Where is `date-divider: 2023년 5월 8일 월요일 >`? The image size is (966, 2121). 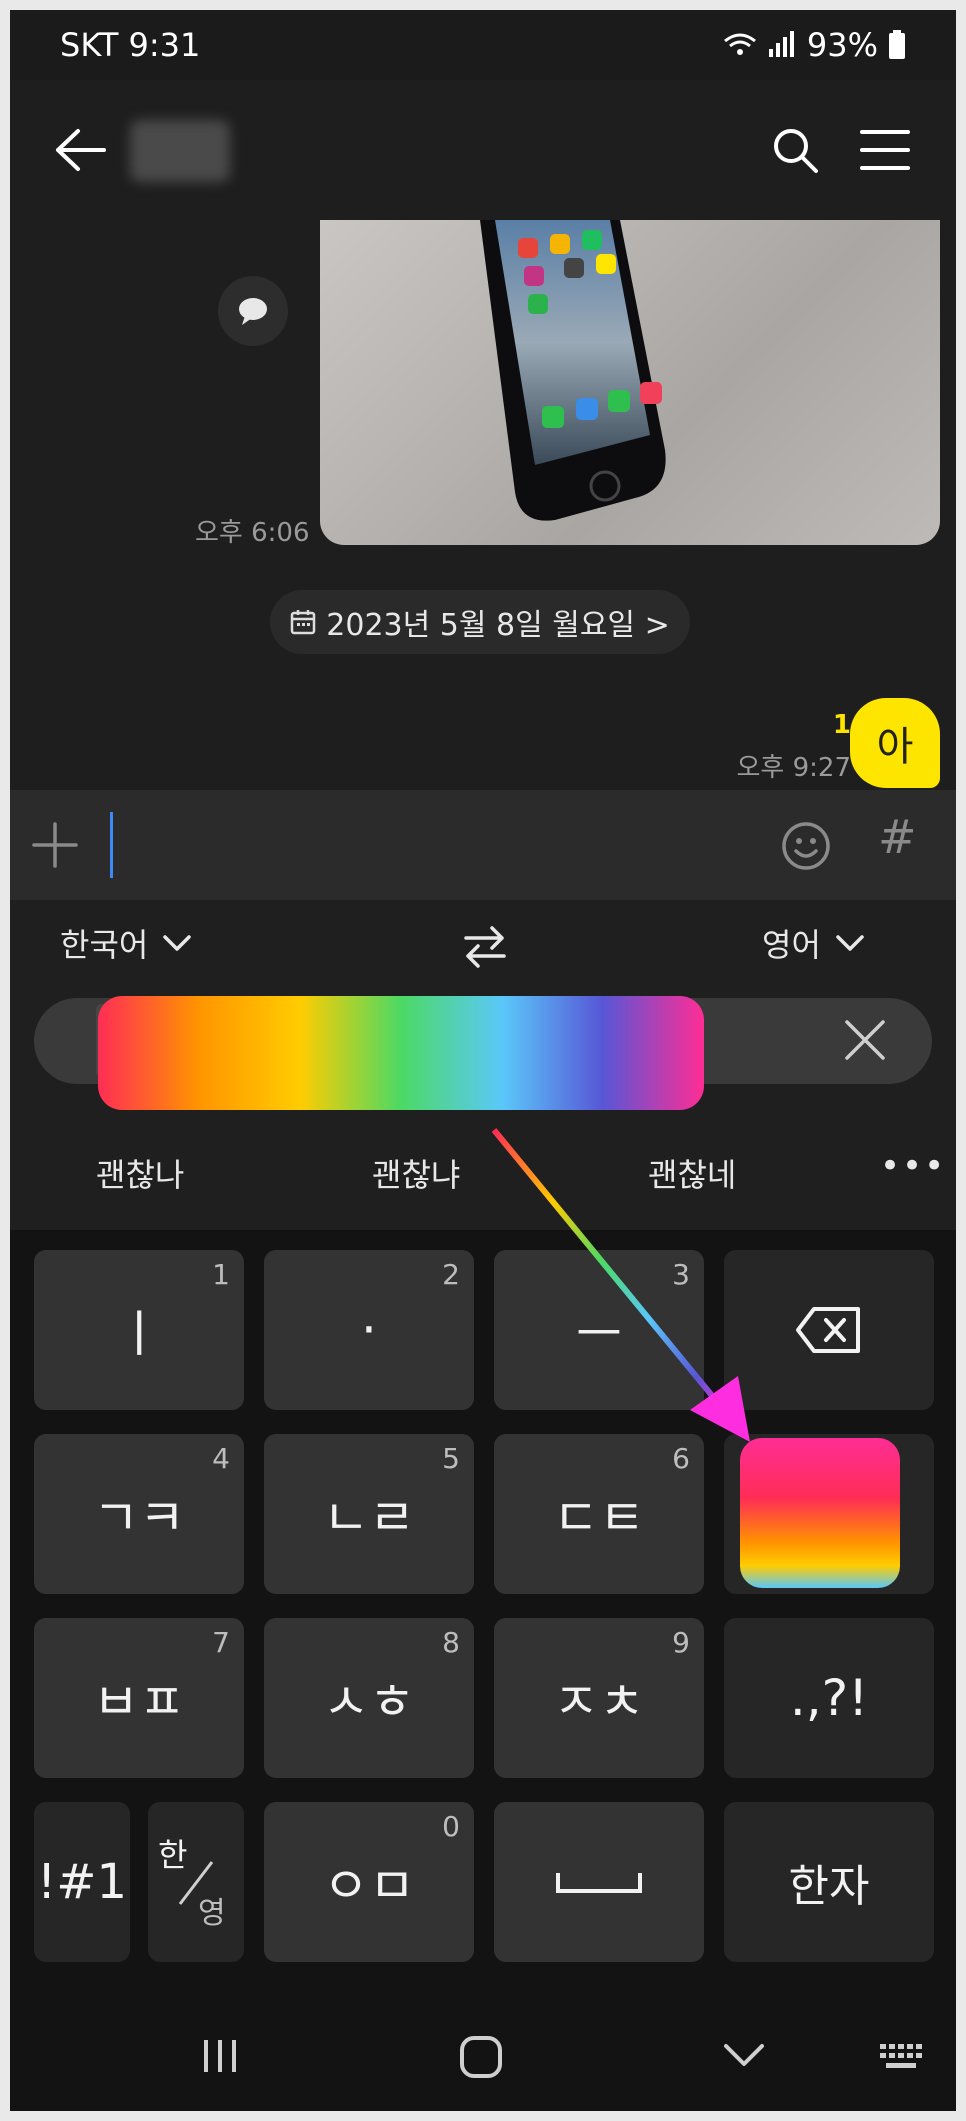
date-divider: 2023년 5월 8일 월요일 > is located at coordinates (480, 622).